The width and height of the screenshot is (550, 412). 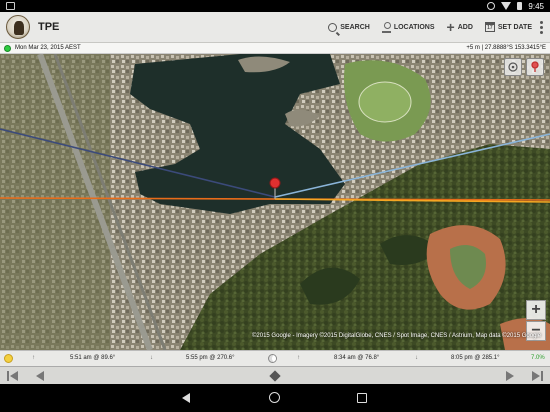 What do you see at coordinates (10, 6) in the screenshot?
I see `screenshot-notification-icon` at bounding box center [10, 6].